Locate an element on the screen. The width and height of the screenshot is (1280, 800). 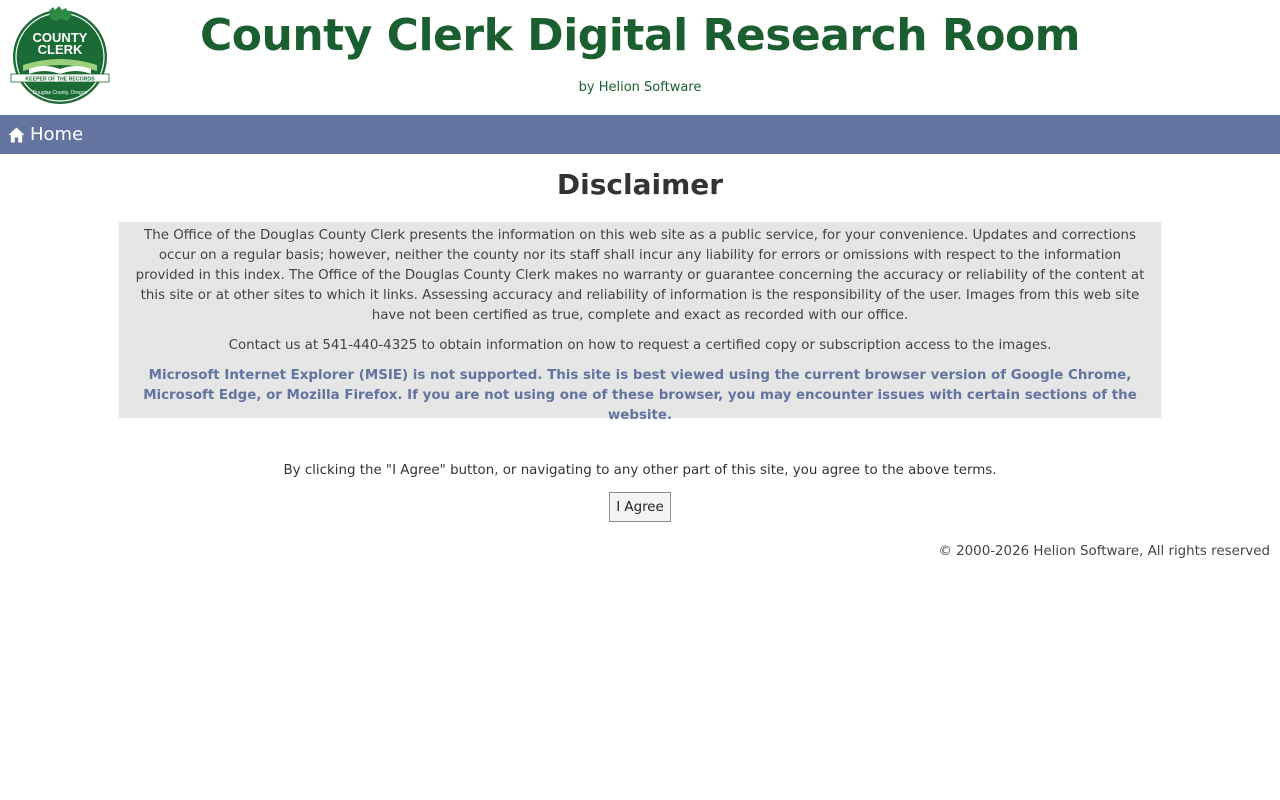
i-agree-button: I Agree is located at coordinates (640, 507).